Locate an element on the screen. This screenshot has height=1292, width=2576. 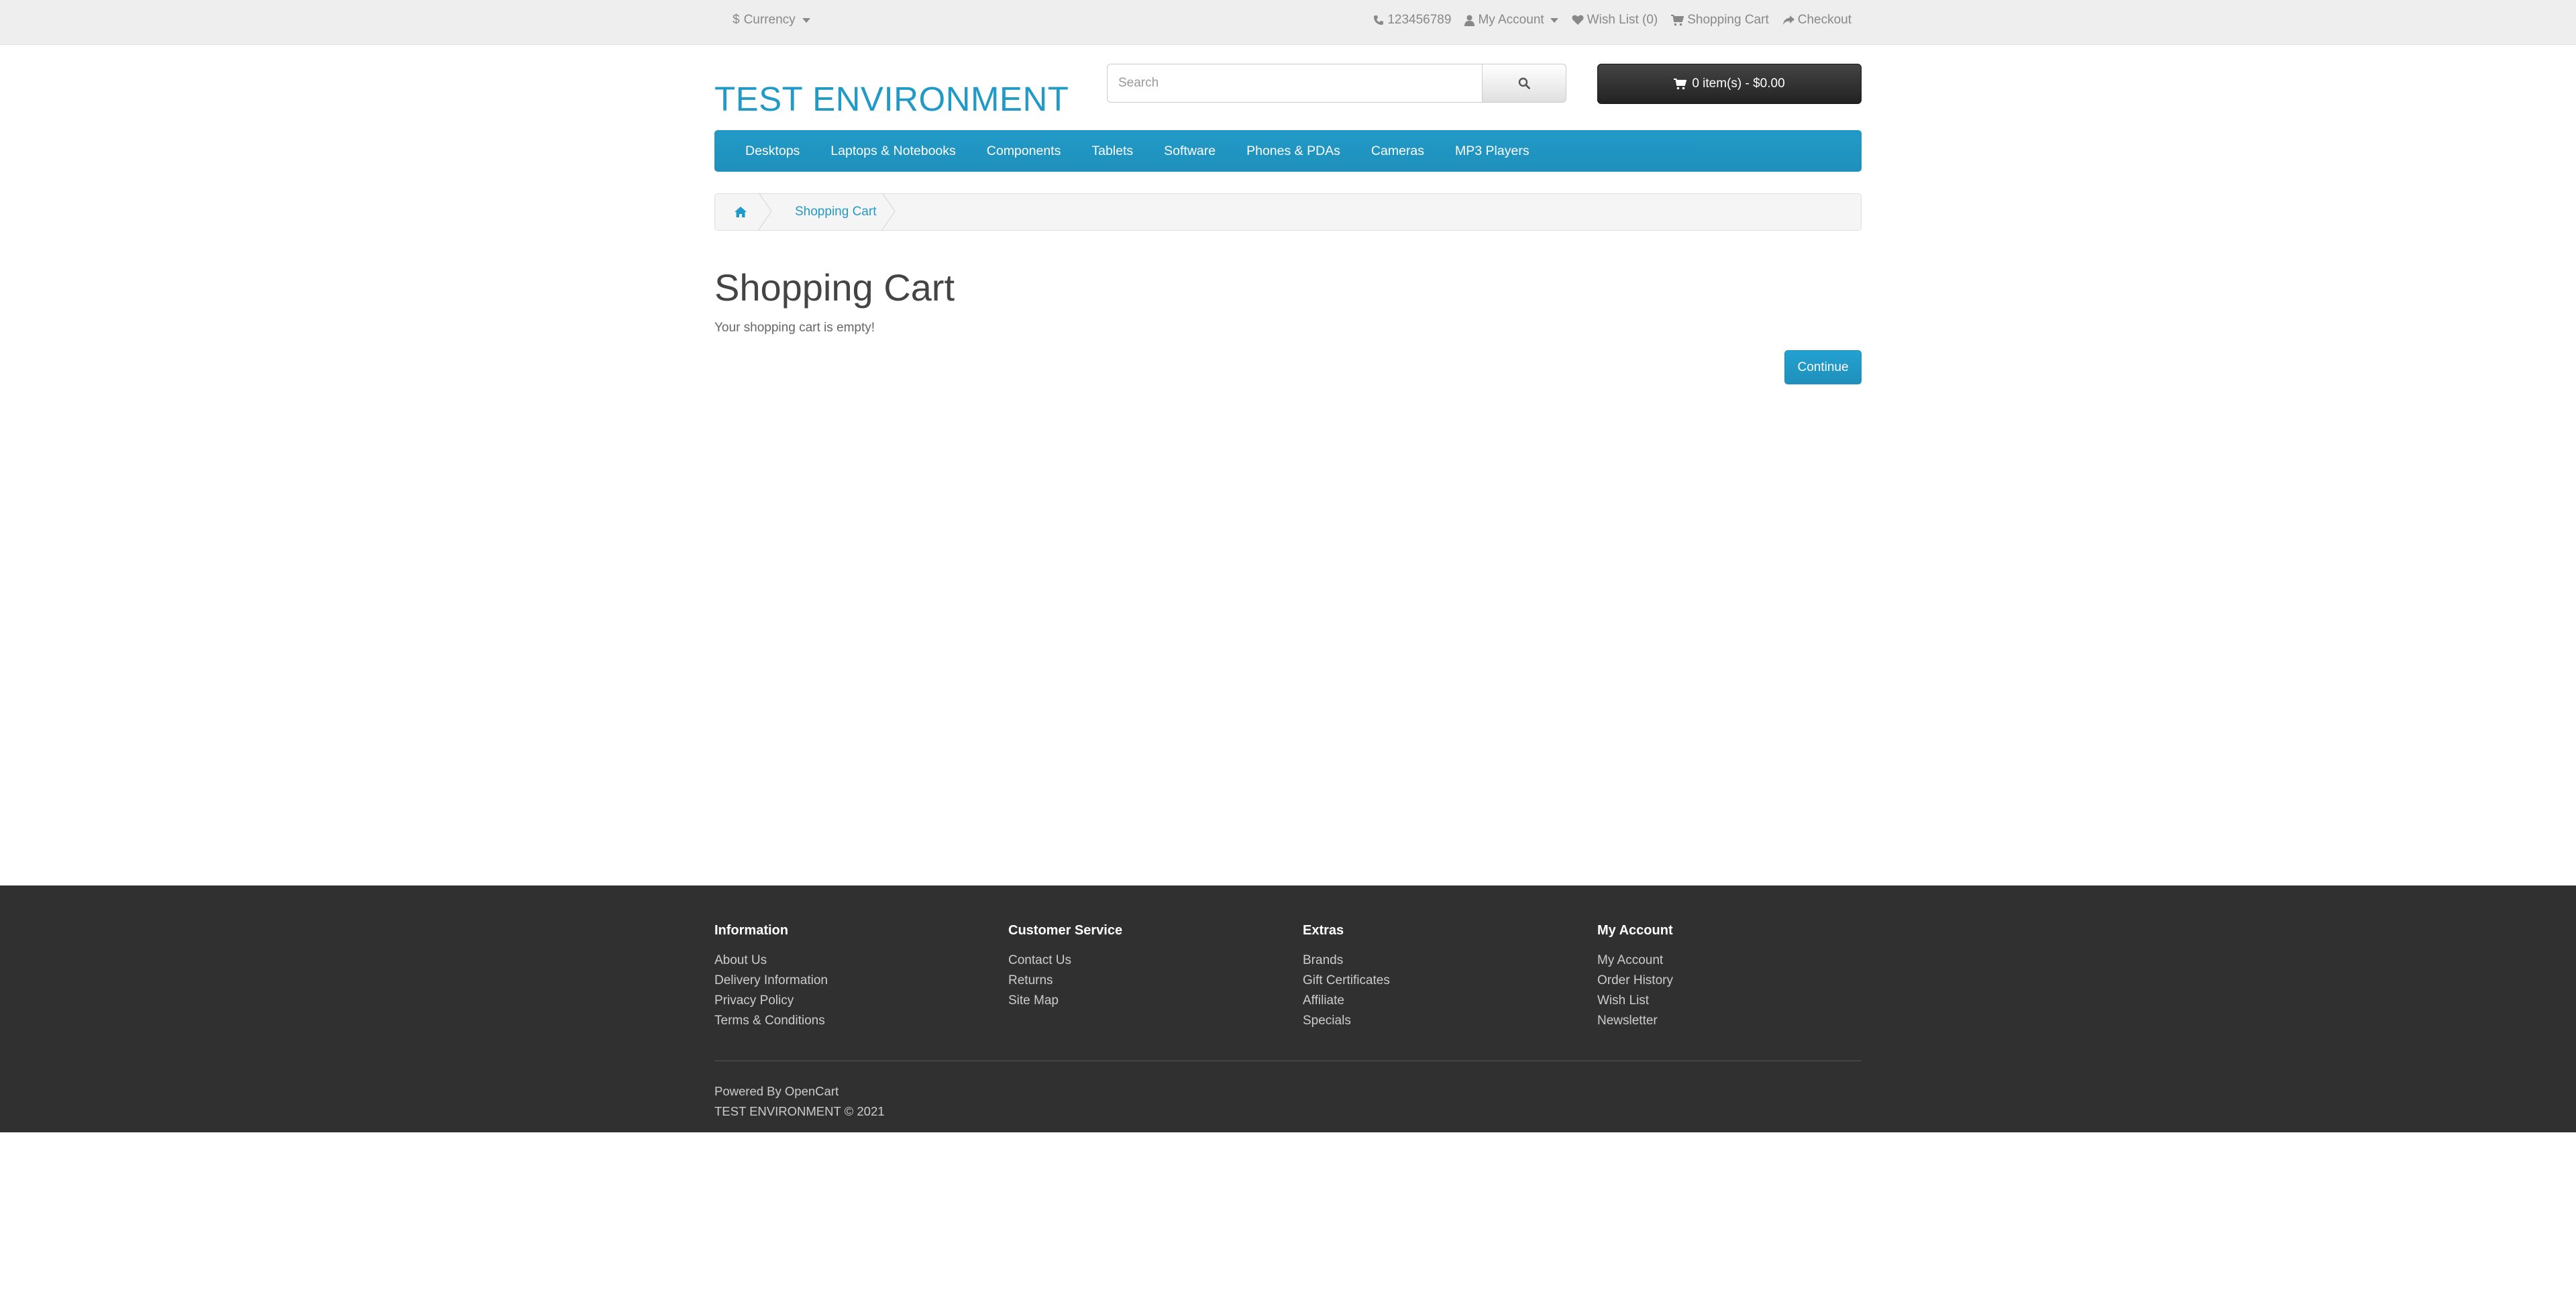
empty-cart-message: Your shopping cart is empty! is located at coordinates (794, 328).